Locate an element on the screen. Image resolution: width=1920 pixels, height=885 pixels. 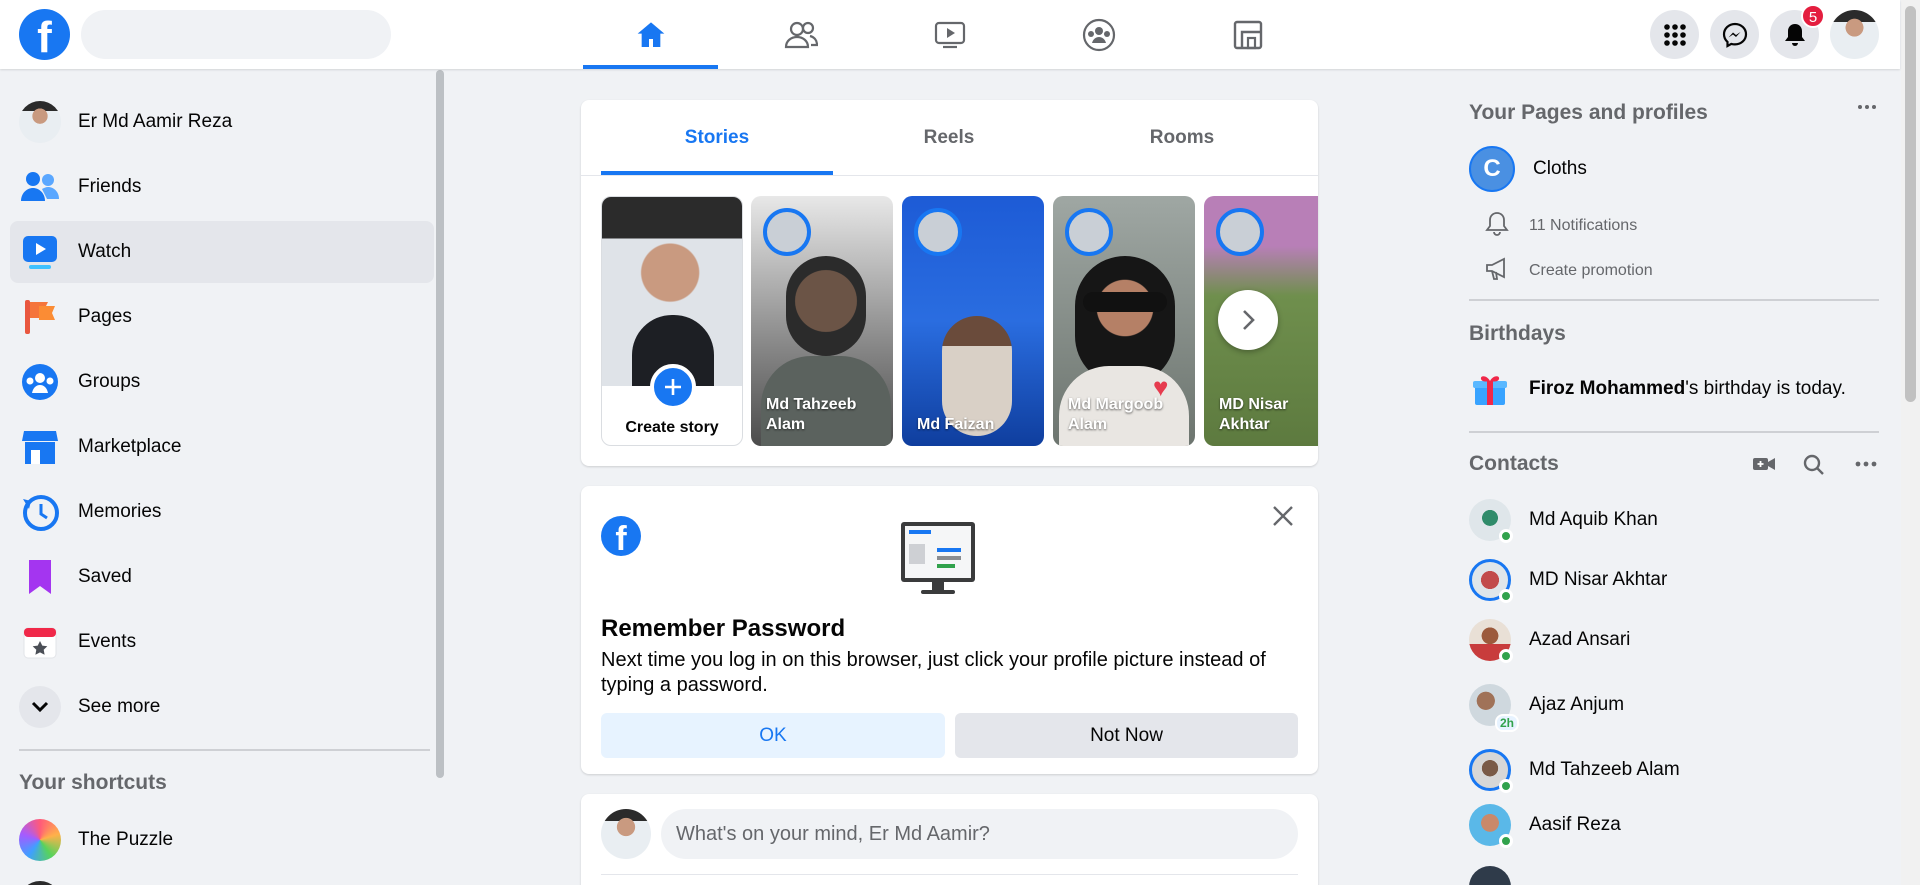
pages-flag-icon is located at coordinates (40, 317).